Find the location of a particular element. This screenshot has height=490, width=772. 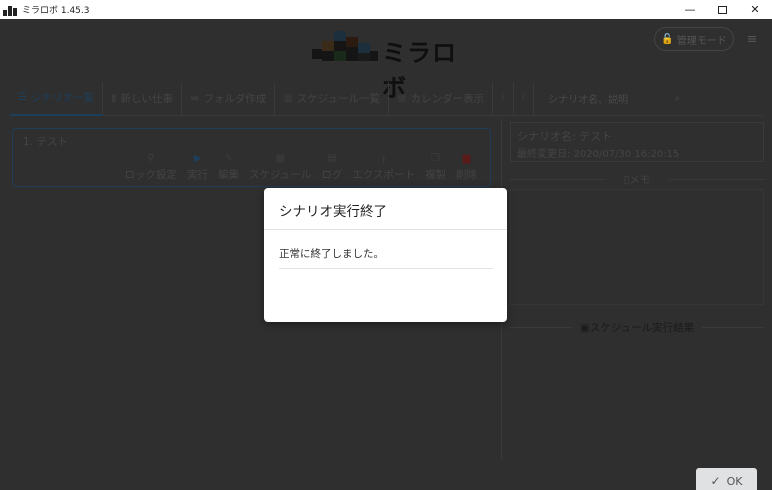

book-icon: ▤ is located at coordinates (332, 158).